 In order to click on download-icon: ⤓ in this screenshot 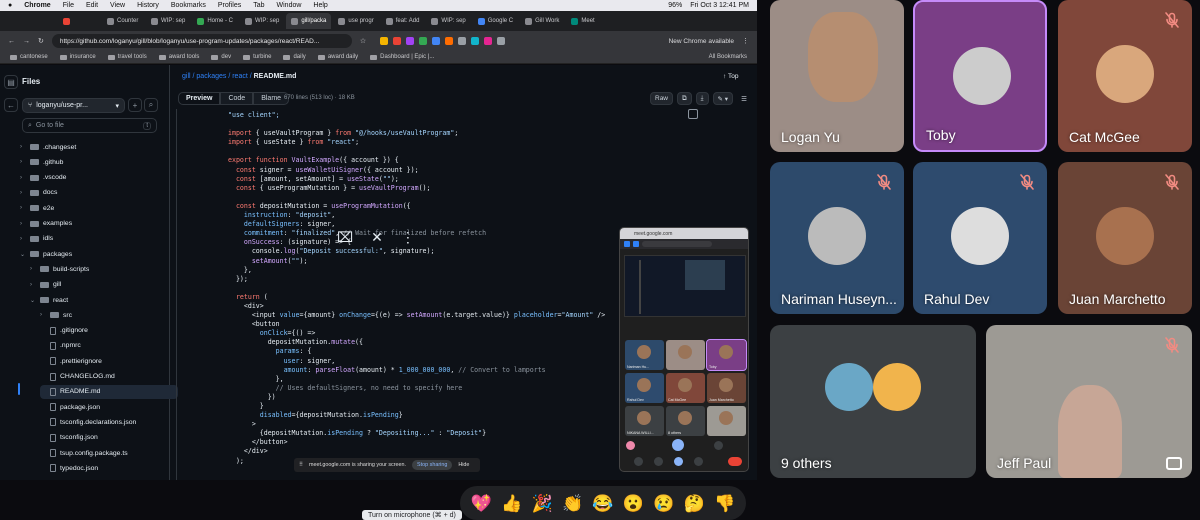, I will do `click(702, 98)`.